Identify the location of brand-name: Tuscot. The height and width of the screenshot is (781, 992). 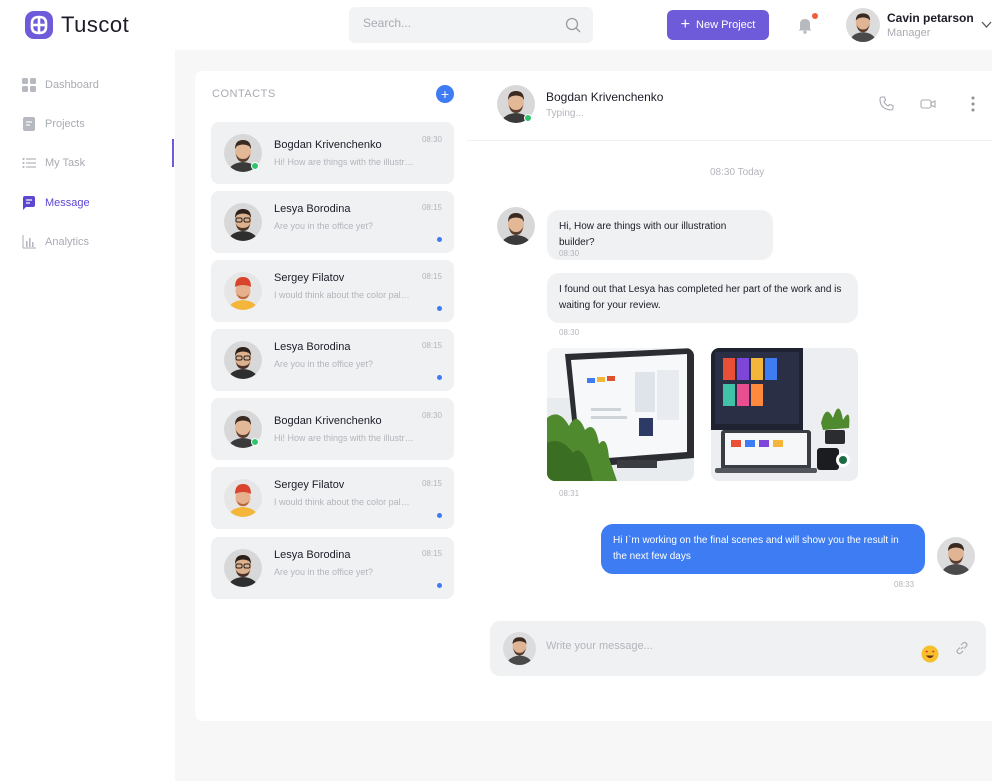
(95, 24).